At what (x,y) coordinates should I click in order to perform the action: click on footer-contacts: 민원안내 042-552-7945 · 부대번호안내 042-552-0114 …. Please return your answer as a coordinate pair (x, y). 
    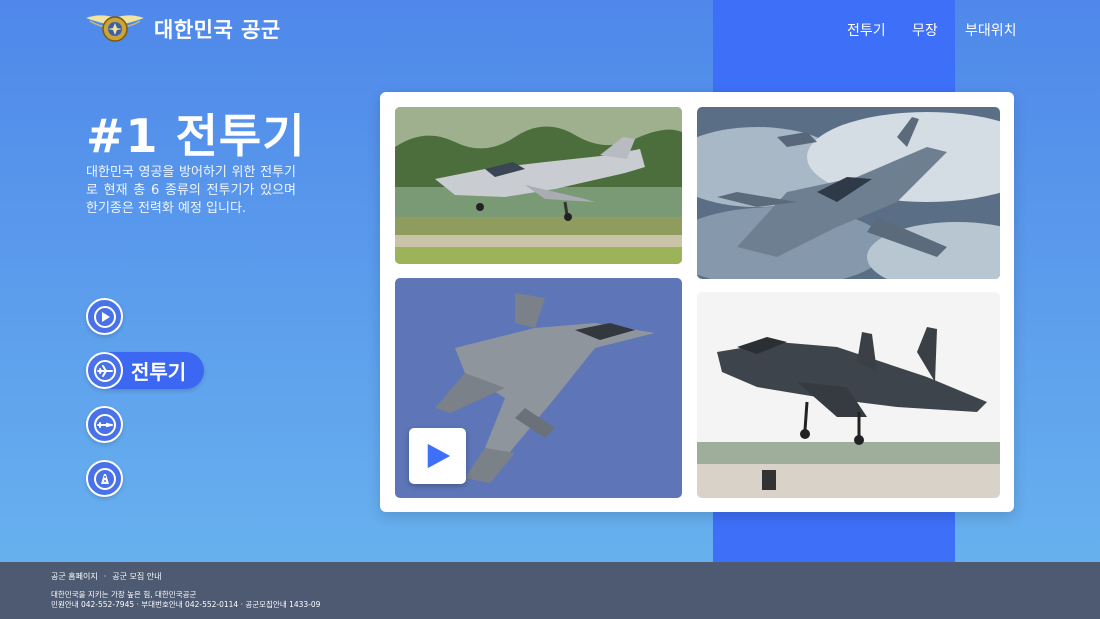
    Looking at the image, I should click on (186, 604).